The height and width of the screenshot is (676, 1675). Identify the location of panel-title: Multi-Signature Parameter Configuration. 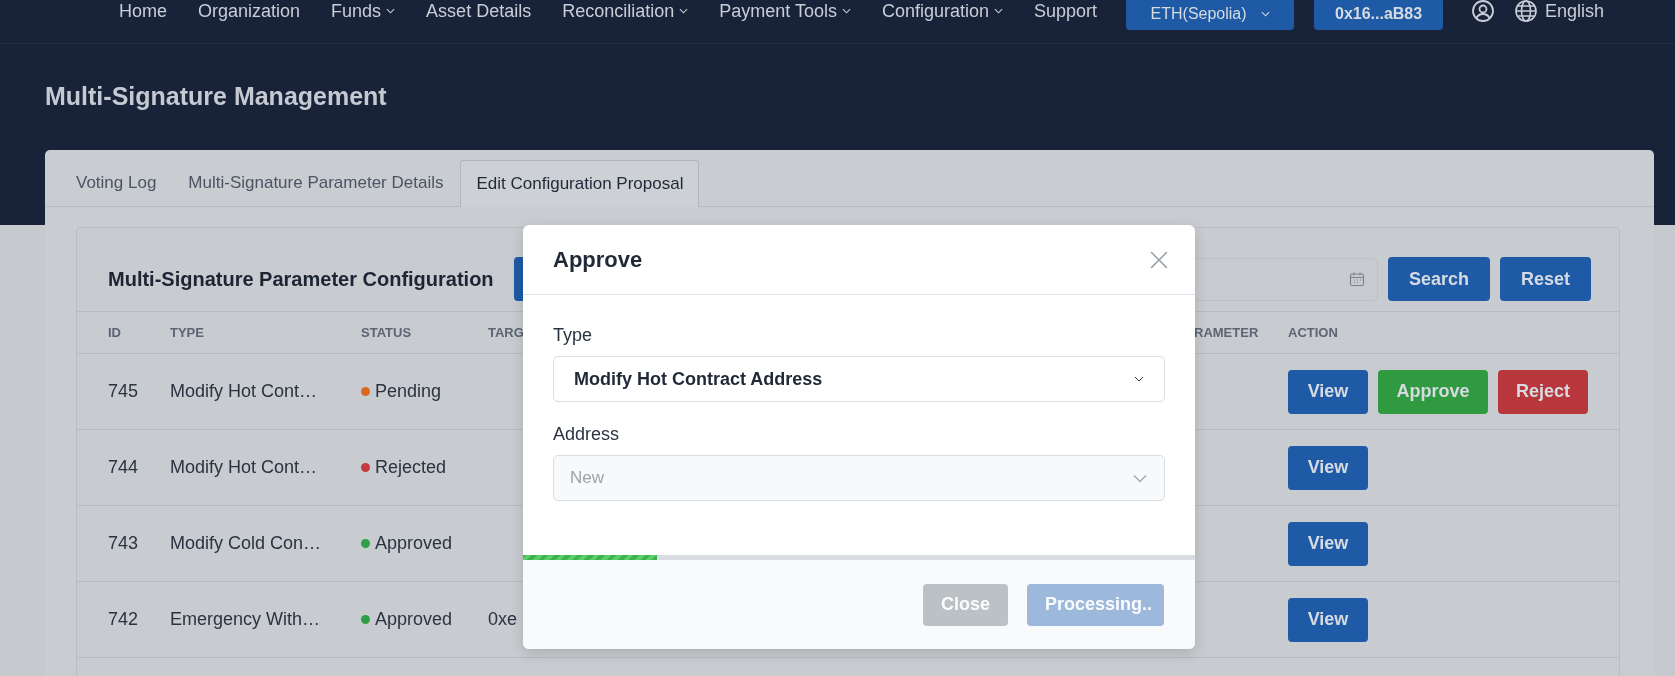
(301, 279).